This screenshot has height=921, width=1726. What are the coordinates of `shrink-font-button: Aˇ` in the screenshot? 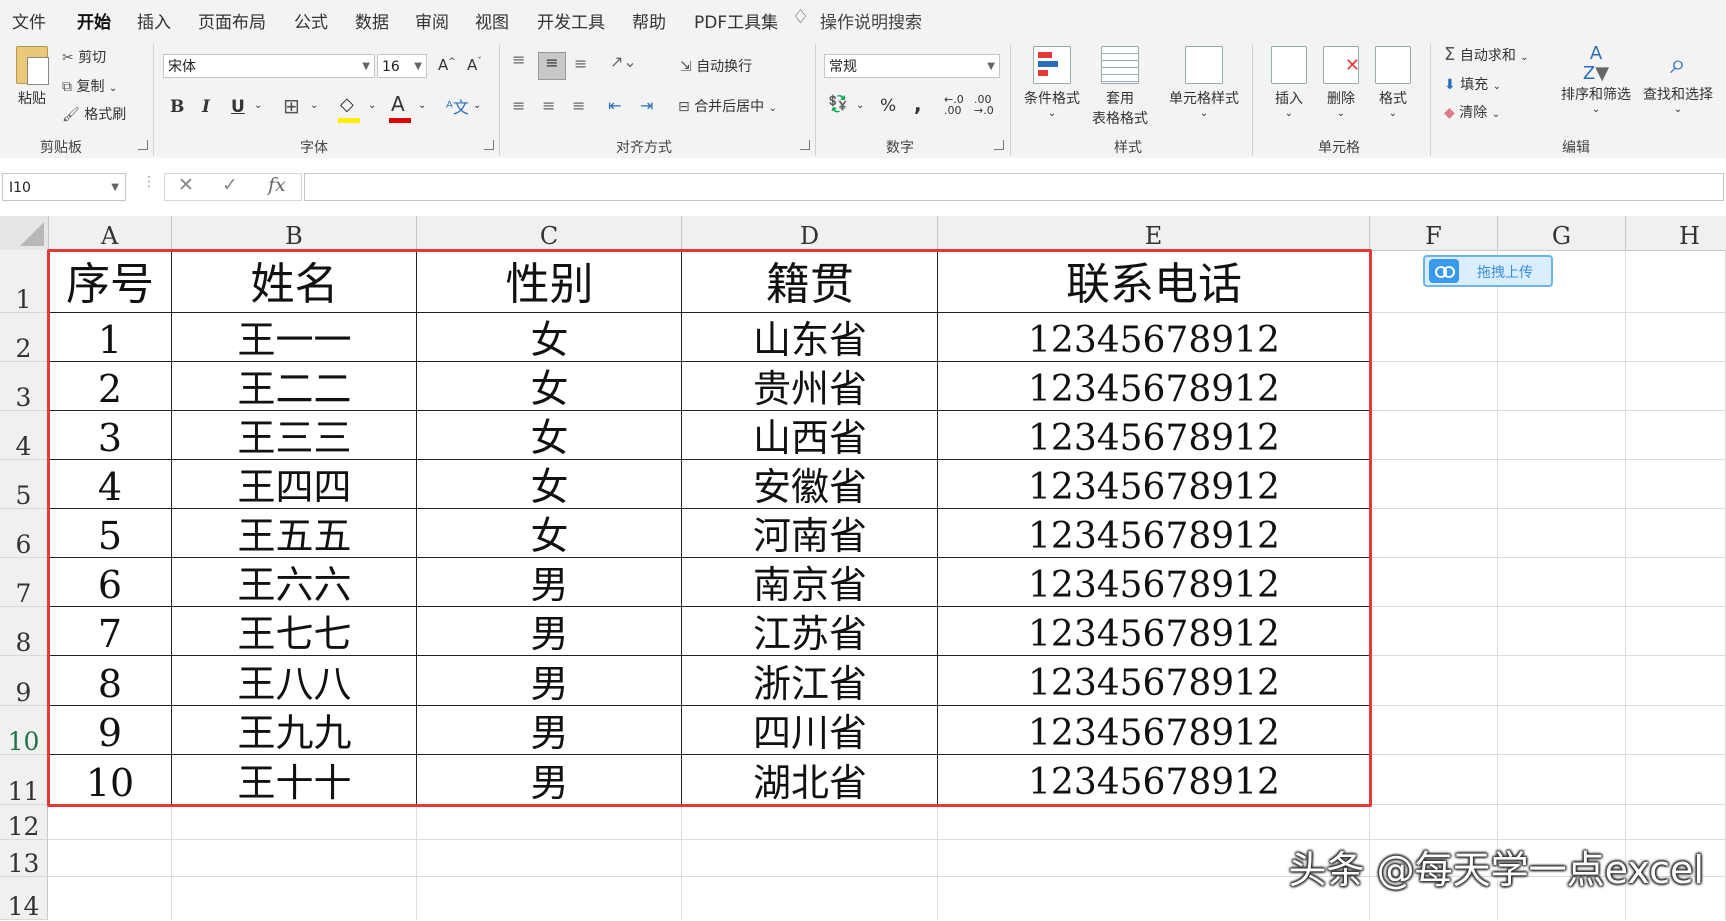 It's located at (474, 65).